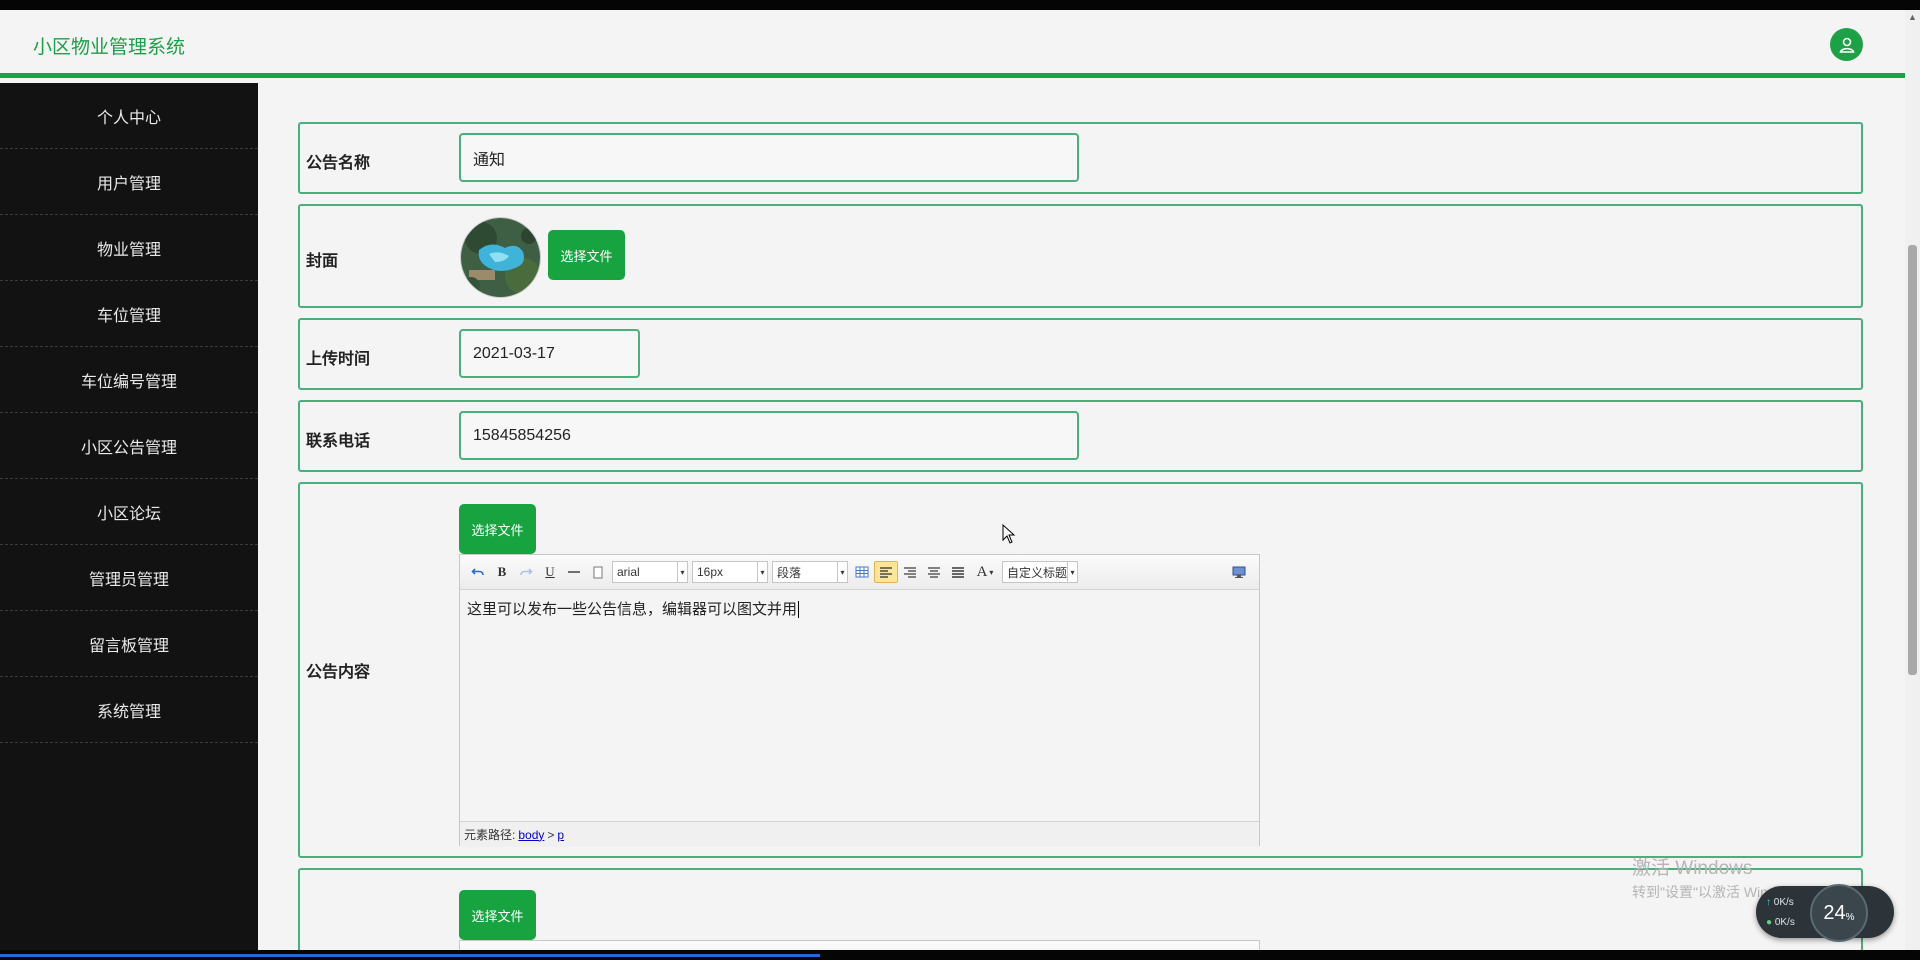 This screenshot has height=960, width=1920. I want to click on font-size-value: 16px, so click(710, 572).